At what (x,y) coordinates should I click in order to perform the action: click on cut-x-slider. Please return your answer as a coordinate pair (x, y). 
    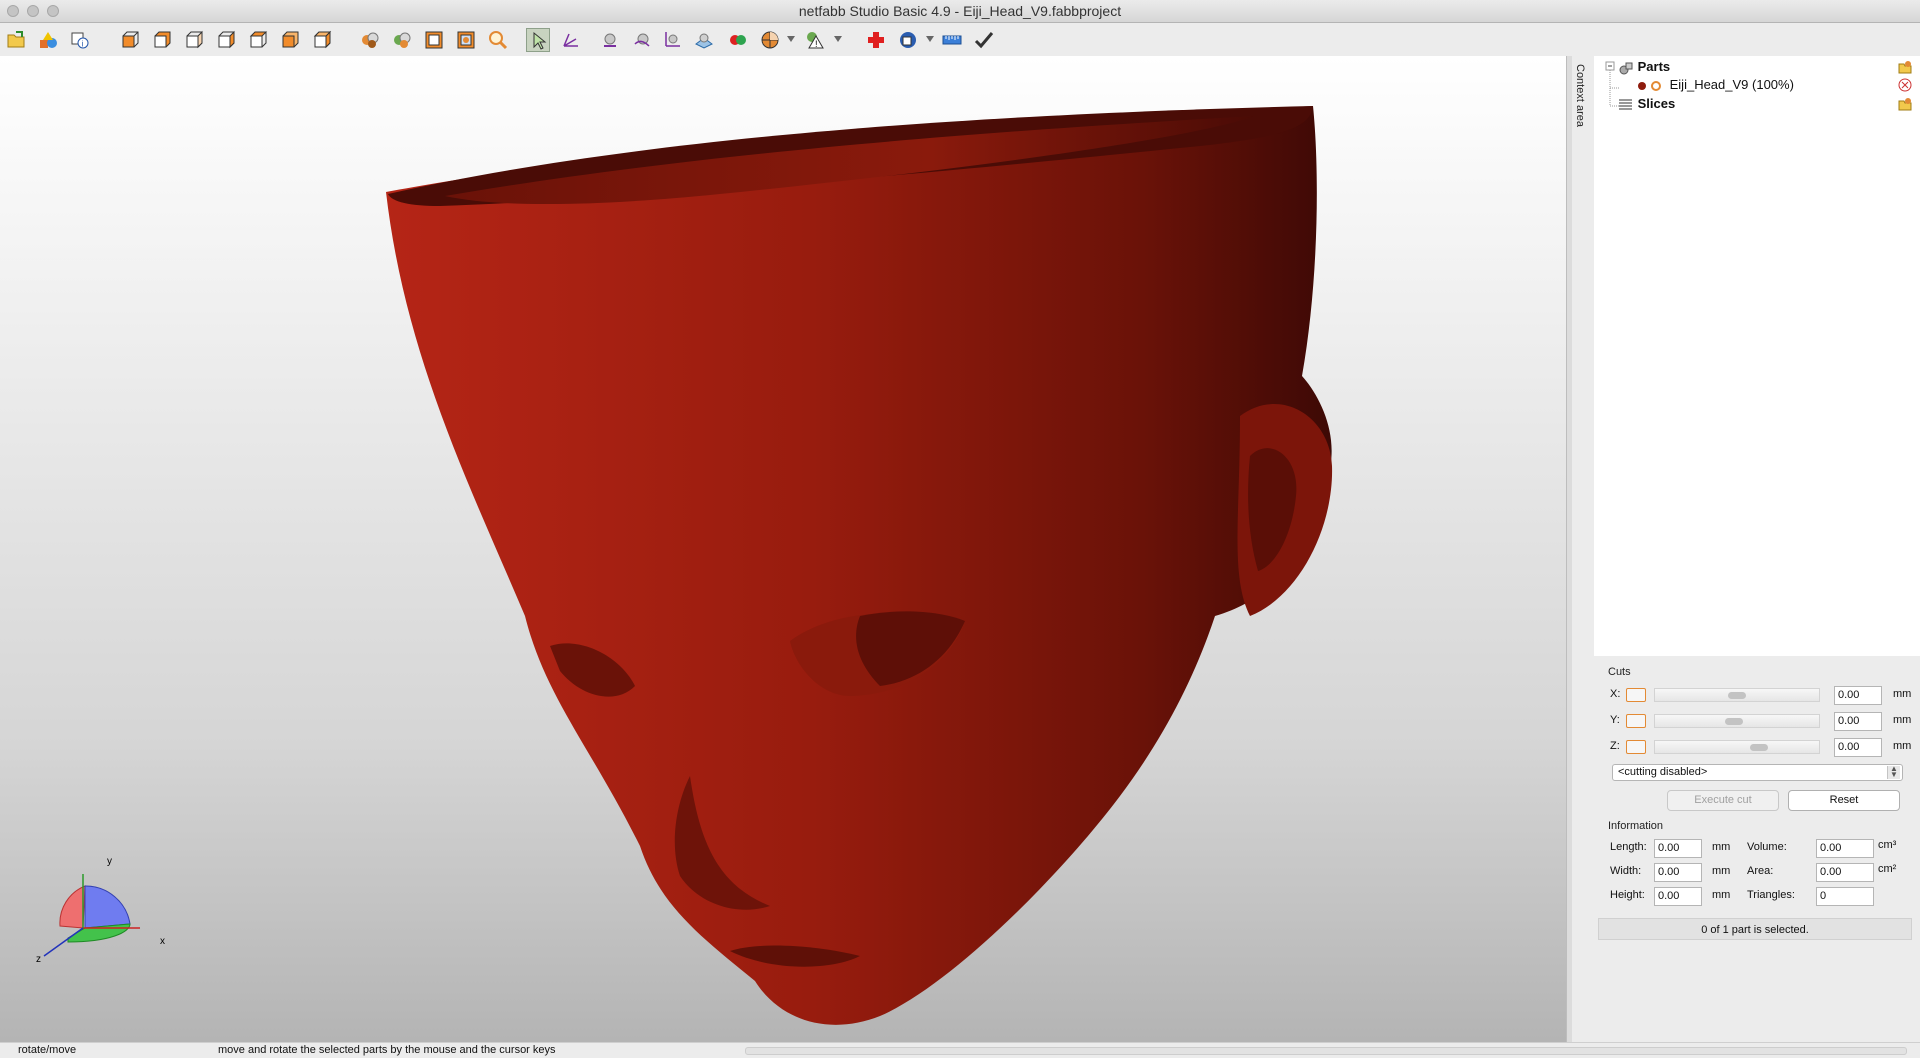
    Looking at the image, I should click on (1737, 695).